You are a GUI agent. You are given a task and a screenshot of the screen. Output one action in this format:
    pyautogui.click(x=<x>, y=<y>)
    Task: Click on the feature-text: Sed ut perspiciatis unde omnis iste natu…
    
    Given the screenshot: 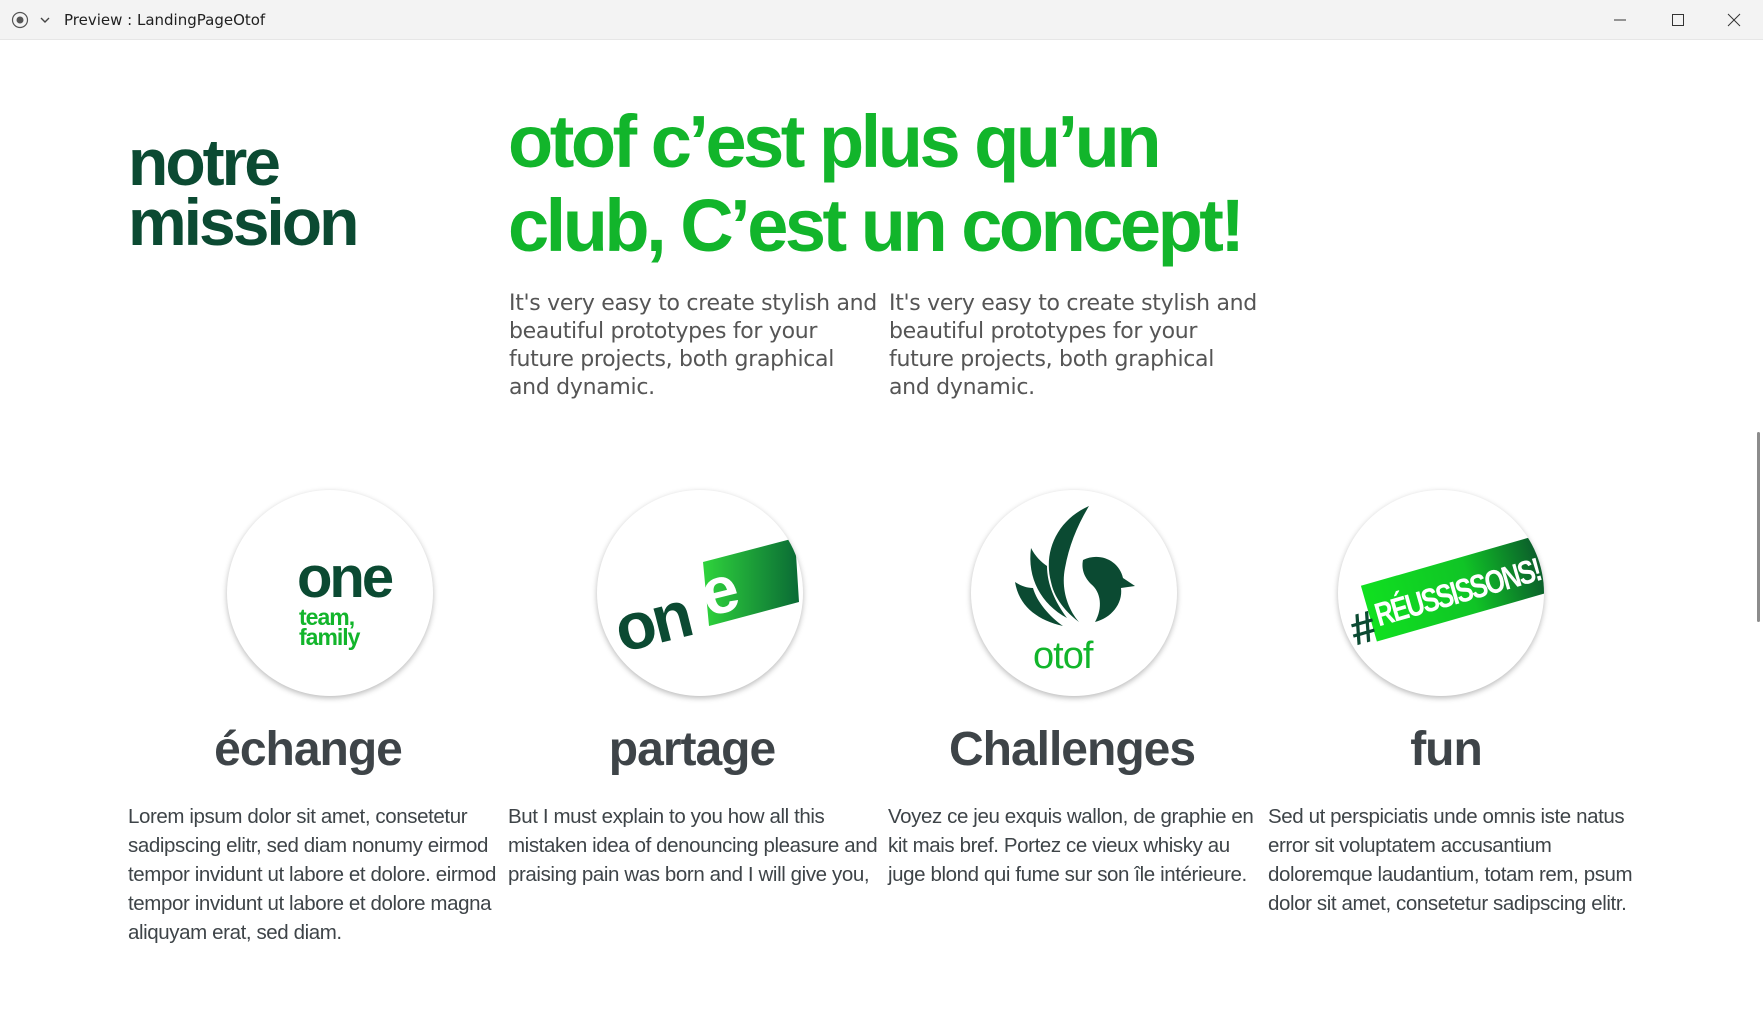 What is the action you would take?
    pyautogui.click(x=1450, y=860)
    